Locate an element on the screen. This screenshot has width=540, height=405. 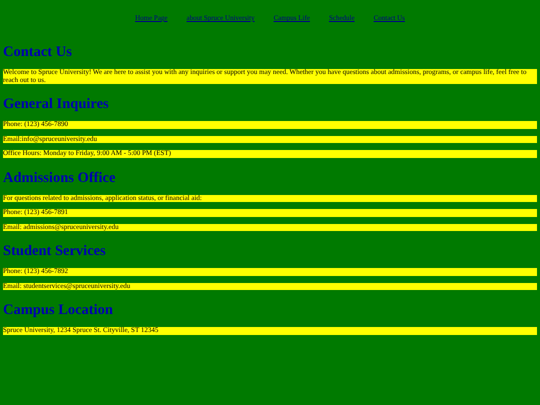
section-heading: General Inquires is located at coordinates (56, 104).